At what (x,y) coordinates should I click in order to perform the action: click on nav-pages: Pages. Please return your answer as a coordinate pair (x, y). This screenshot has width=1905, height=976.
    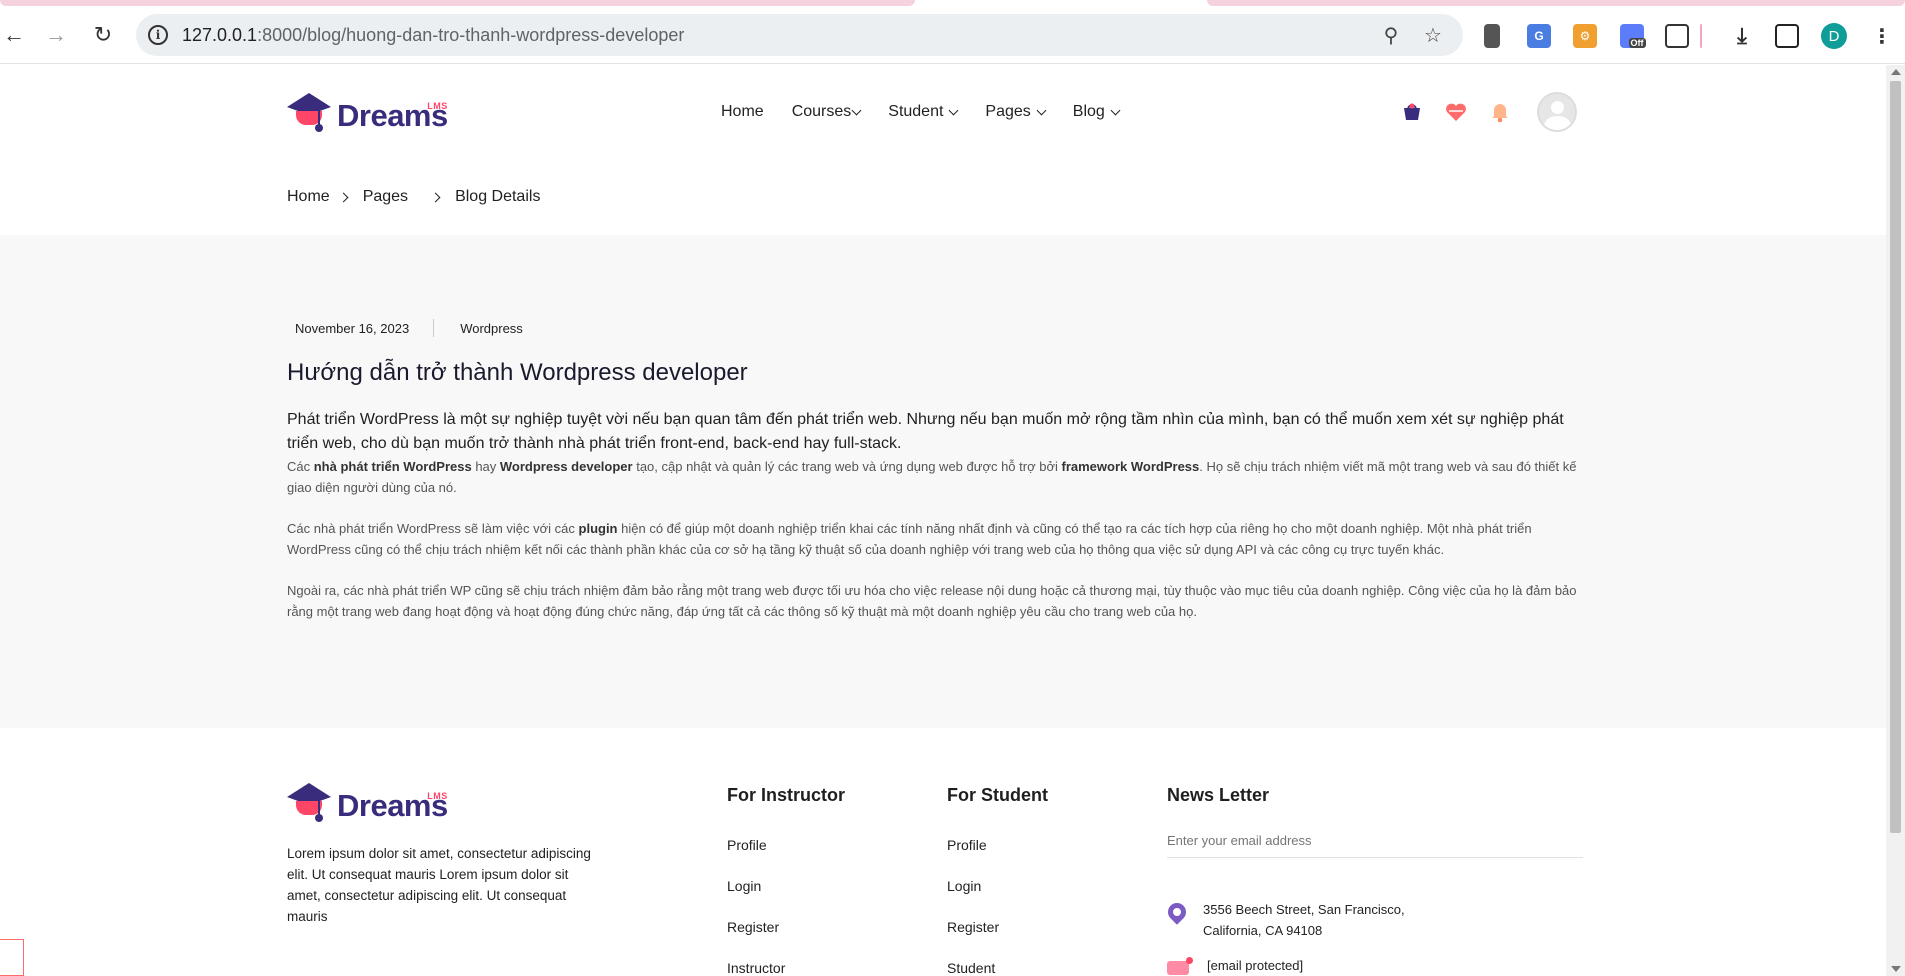
    Looking at the image, I should click on (1016, 112).